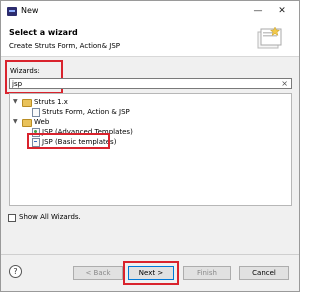 Image resolution: width=320 pixels, height=292 pixels. What do you see at coordinates (264, 273) in the screenshot?
I see `cancel-button: Cancel` at bounding box center [264, 273].